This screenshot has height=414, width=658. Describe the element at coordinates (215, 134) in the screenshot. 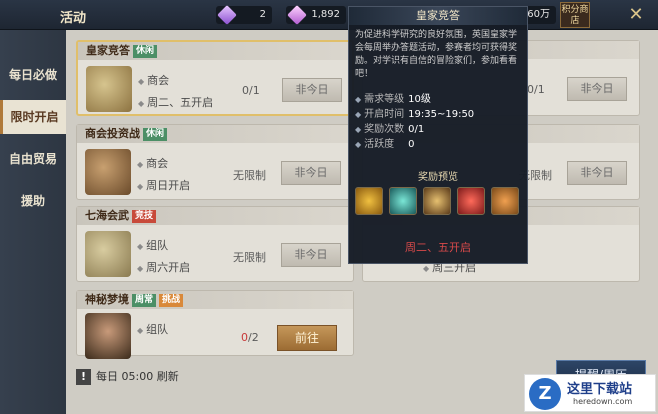

I see `card-title: 商会投资战 休闲` at that location.